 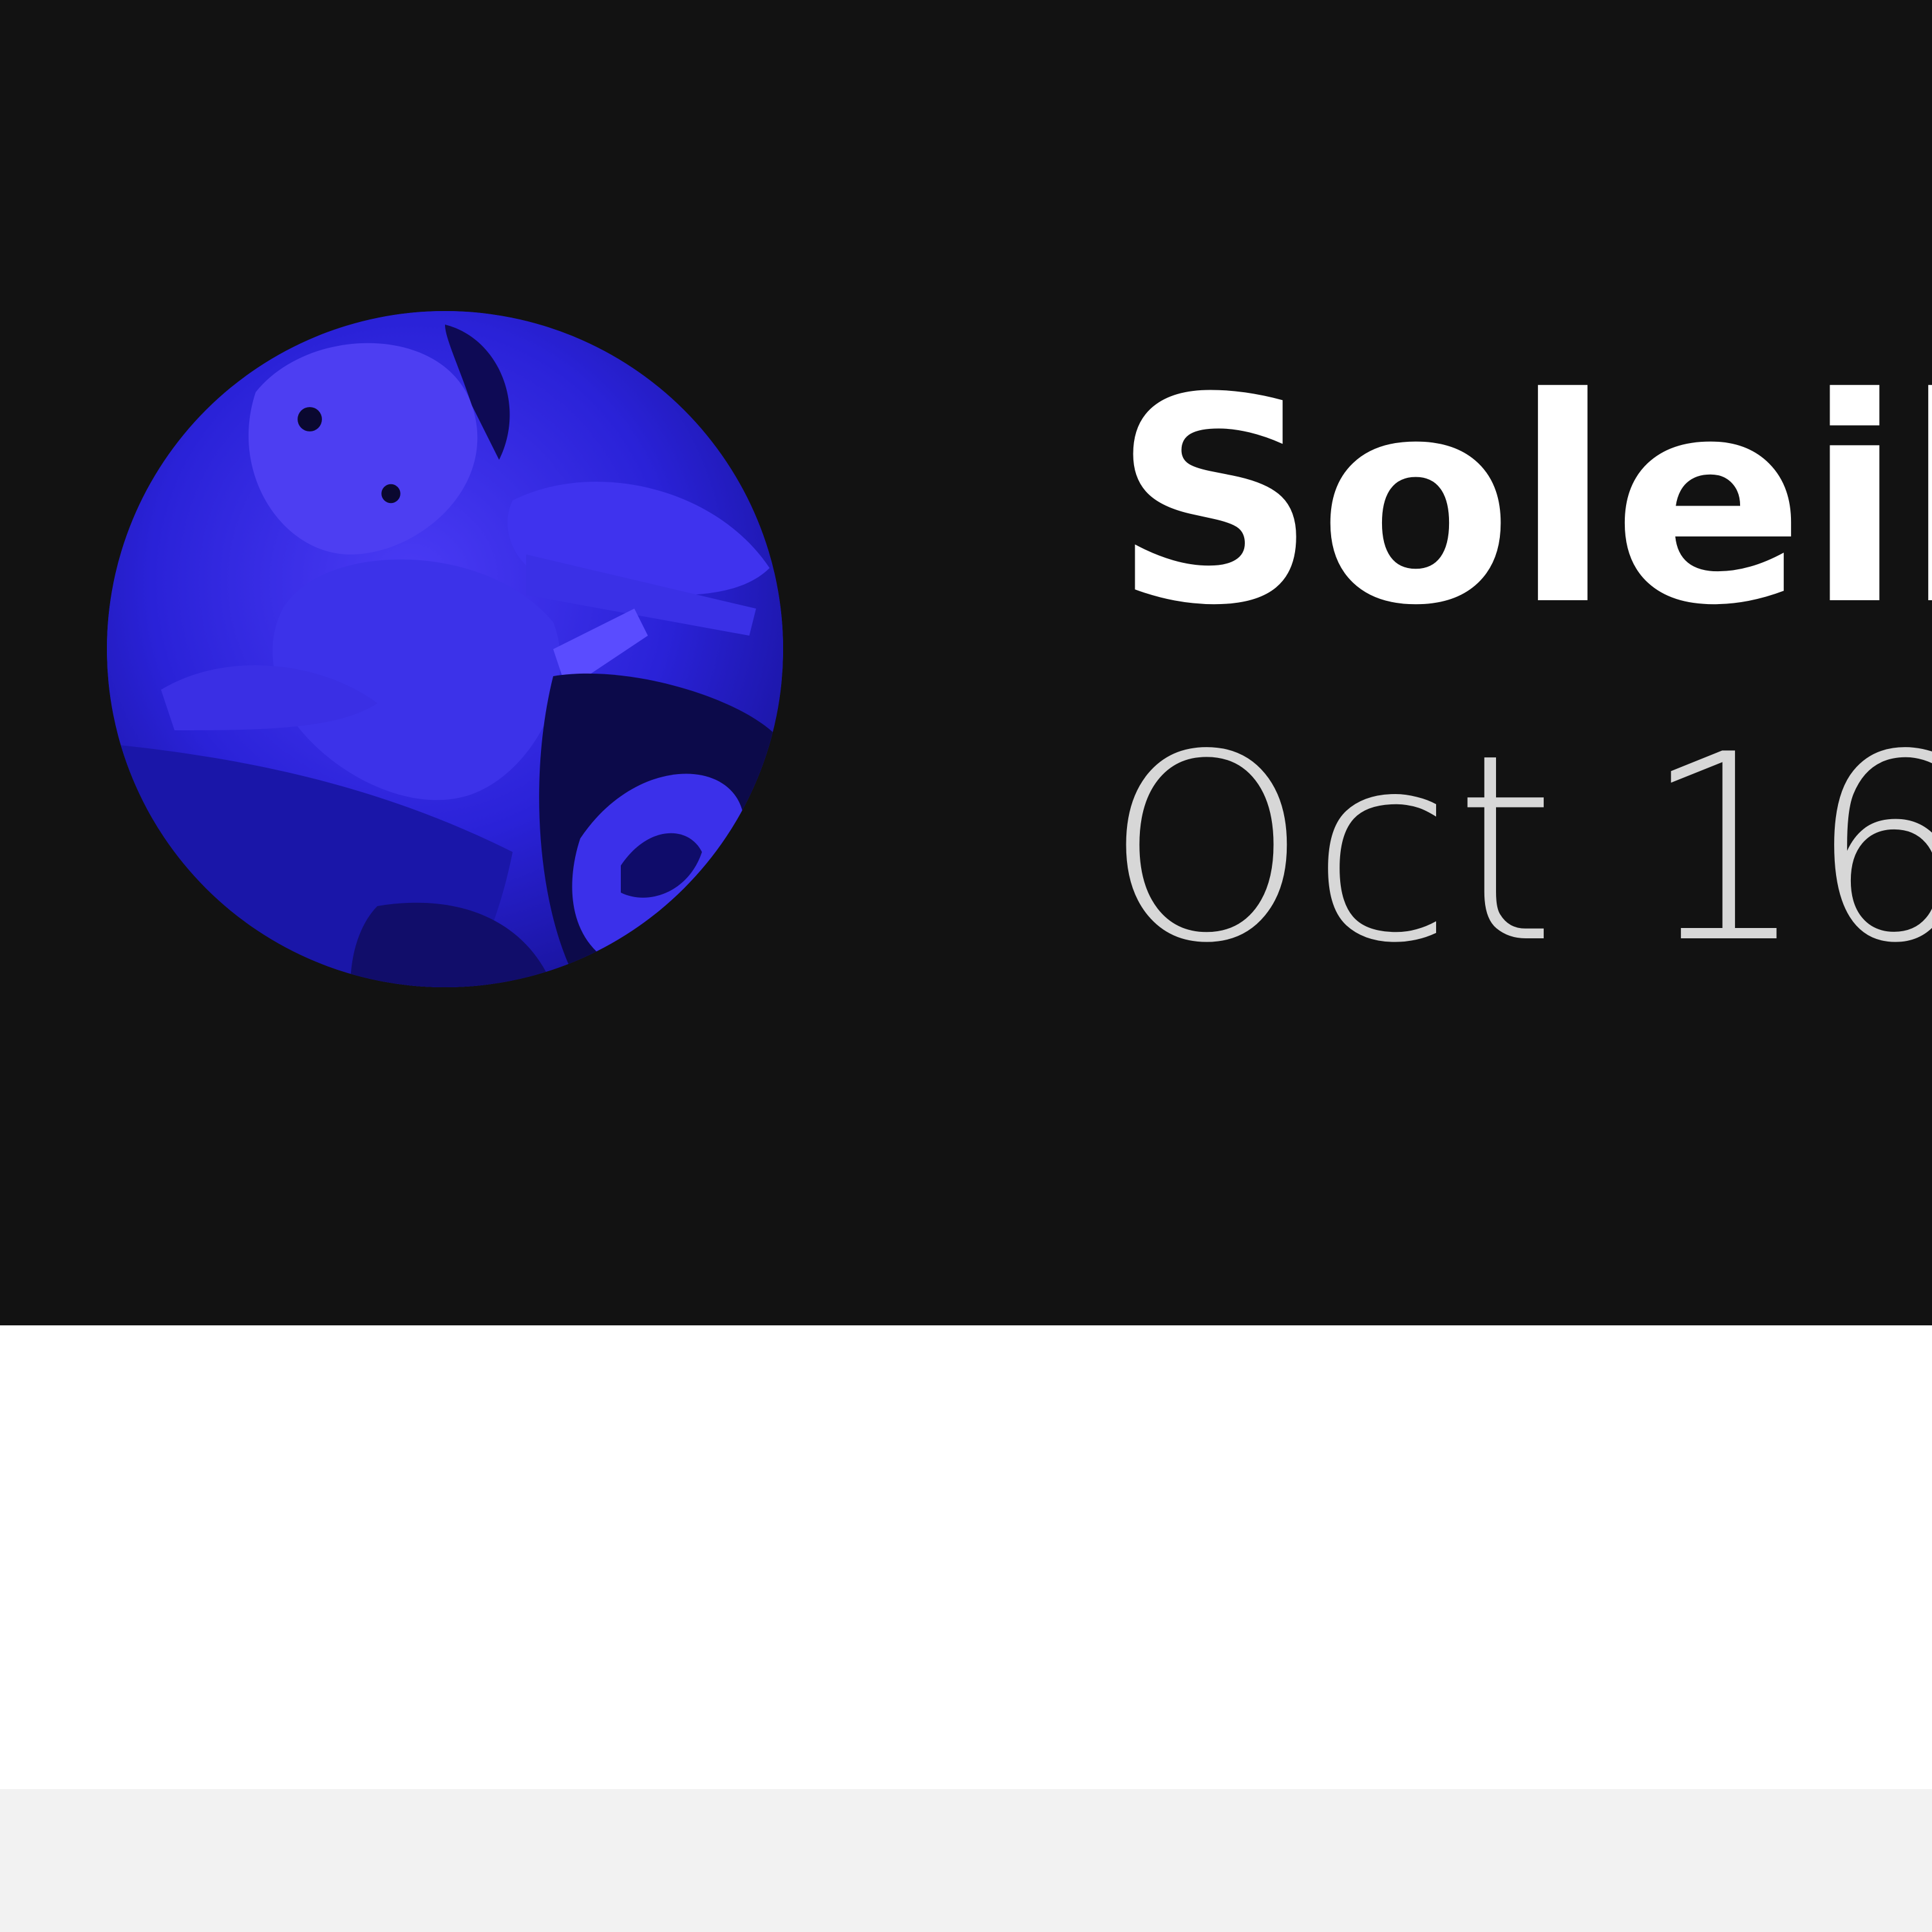 I want to click on avatar-photo-icon, so click(x=445, y=649).